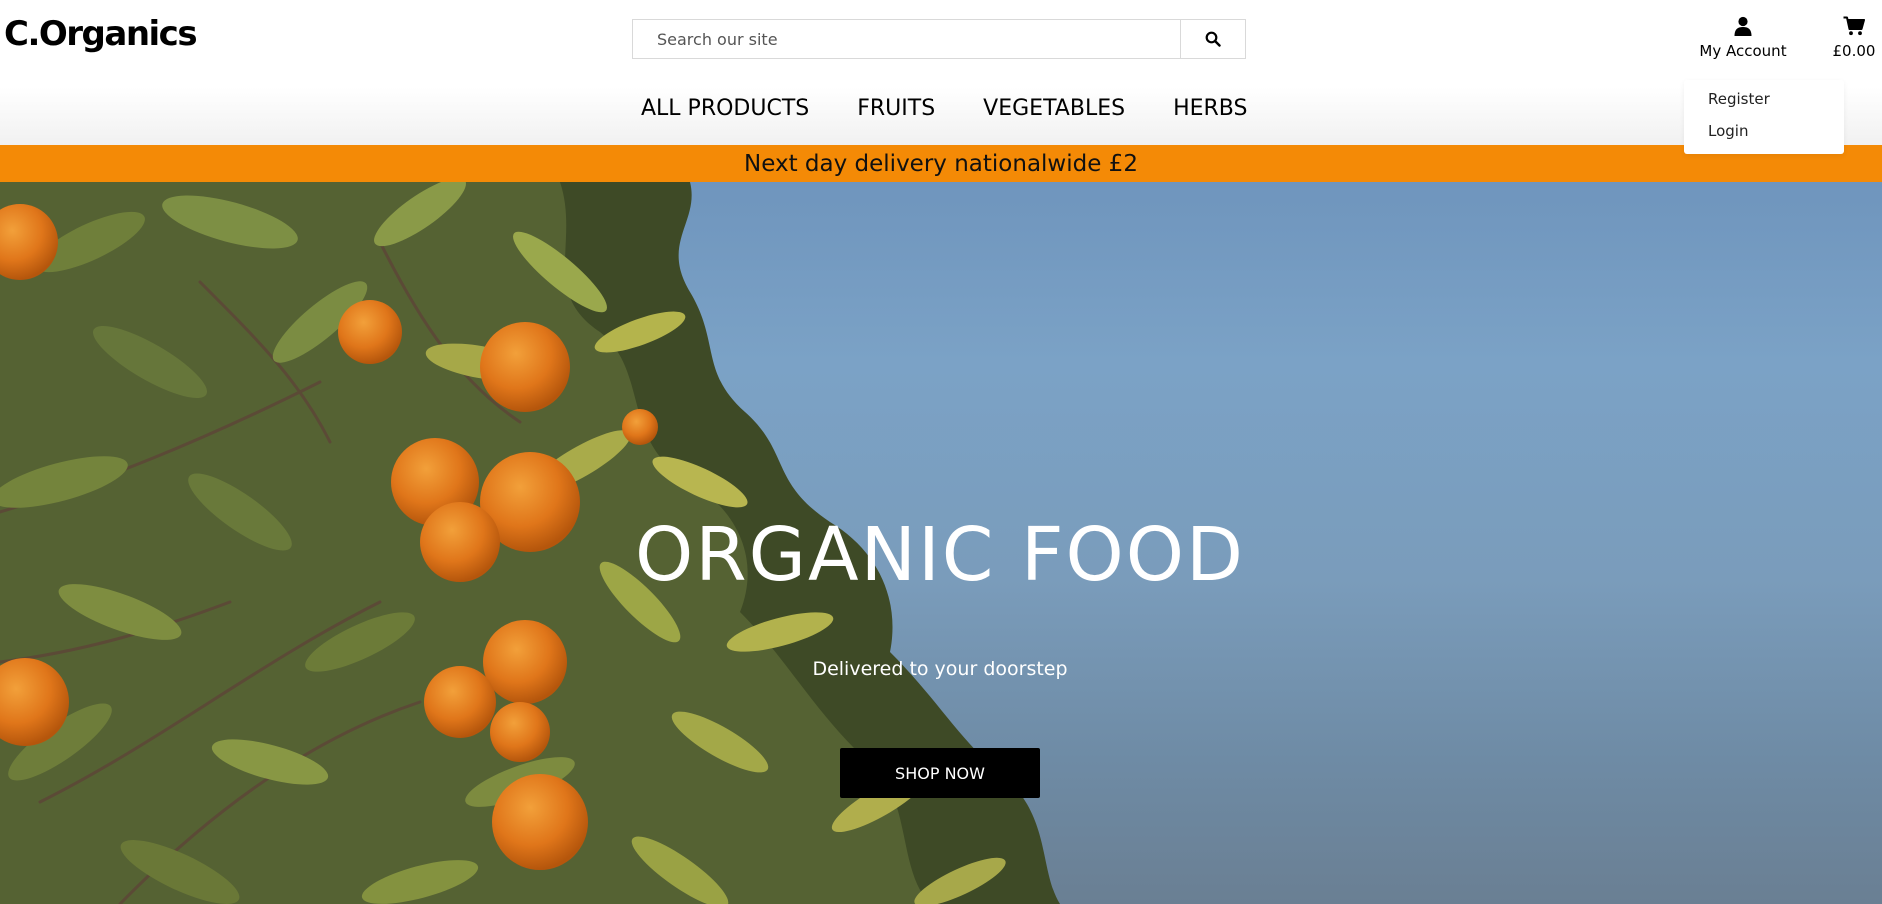 This screenshot has height=904, width=1882. What do you see at coordinates (1743, 38) in the screenshot?
I see `my-account-button: My Account` at bounding box center [1743, 38].